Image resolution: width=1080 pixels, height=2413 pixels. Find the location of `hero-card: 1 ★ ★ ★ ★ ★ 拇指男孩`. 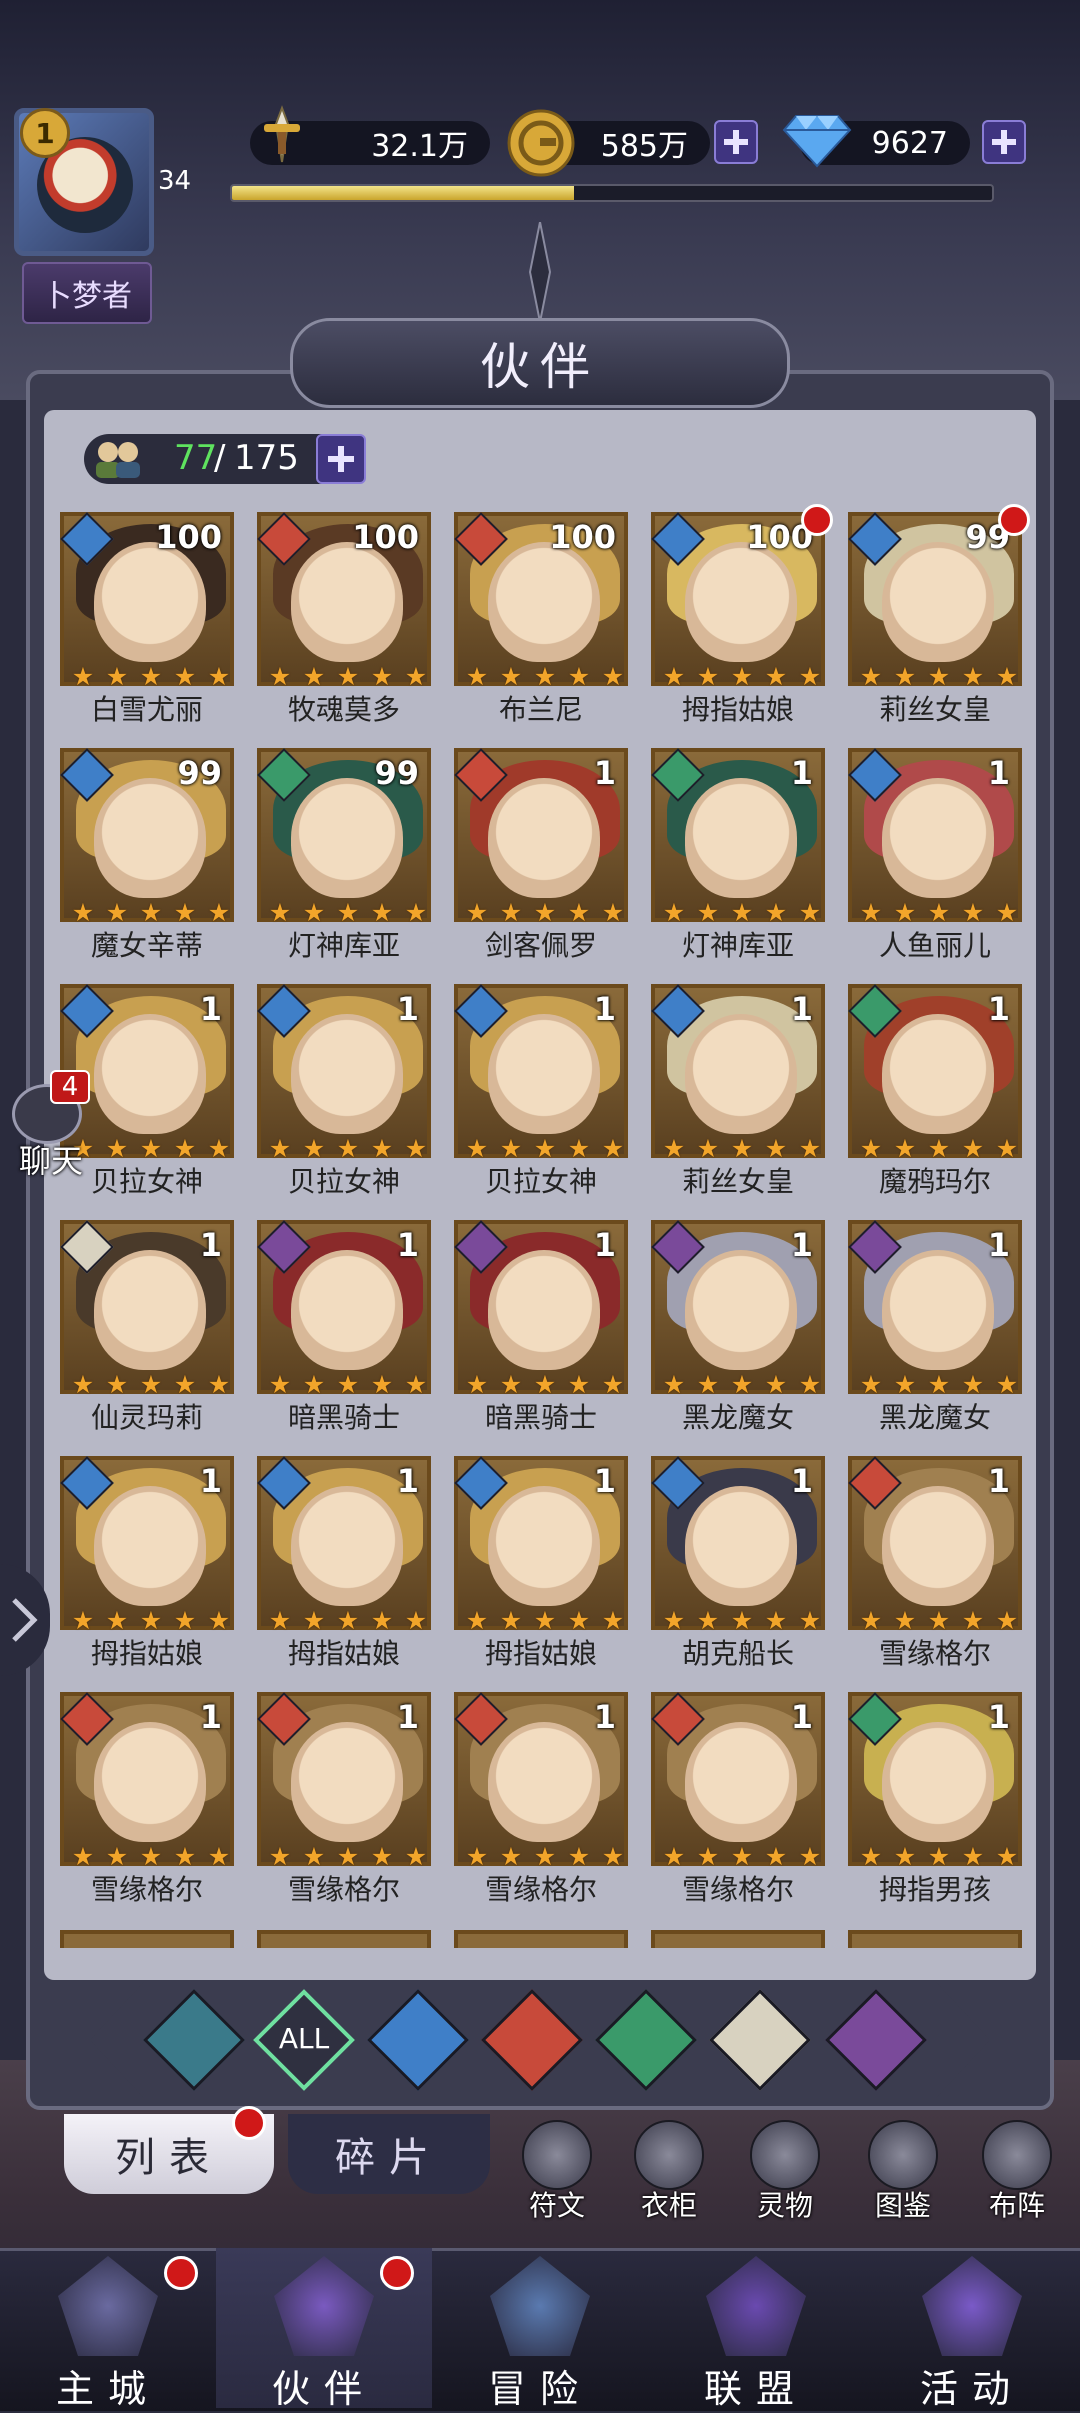

hero-card: 1 ★ ★ ★ ★ ★ 拇指男孩 is located at coordinates (936, 1799).